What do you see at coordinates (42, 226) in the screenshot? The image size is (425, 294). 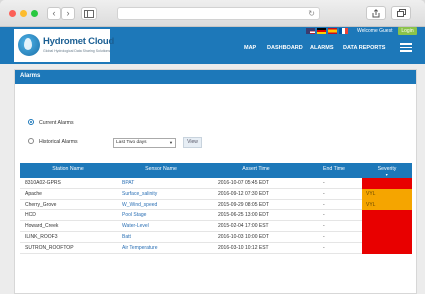 I see `station-name-cell: Howard_Creek` at bounding box center [42, 226].